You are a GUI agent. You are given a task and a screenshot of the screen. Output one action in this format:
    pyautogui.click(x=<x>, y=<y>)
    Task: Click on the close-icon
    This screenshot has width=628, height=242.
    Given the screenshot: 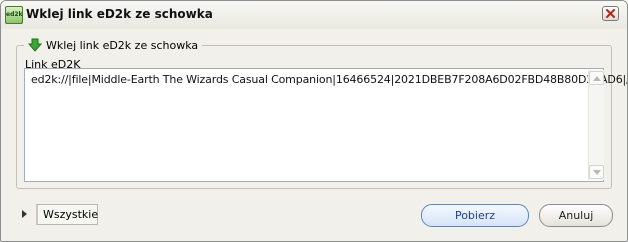 What is the action you would take?
    pyautogui.click(x=610, y=13)
    